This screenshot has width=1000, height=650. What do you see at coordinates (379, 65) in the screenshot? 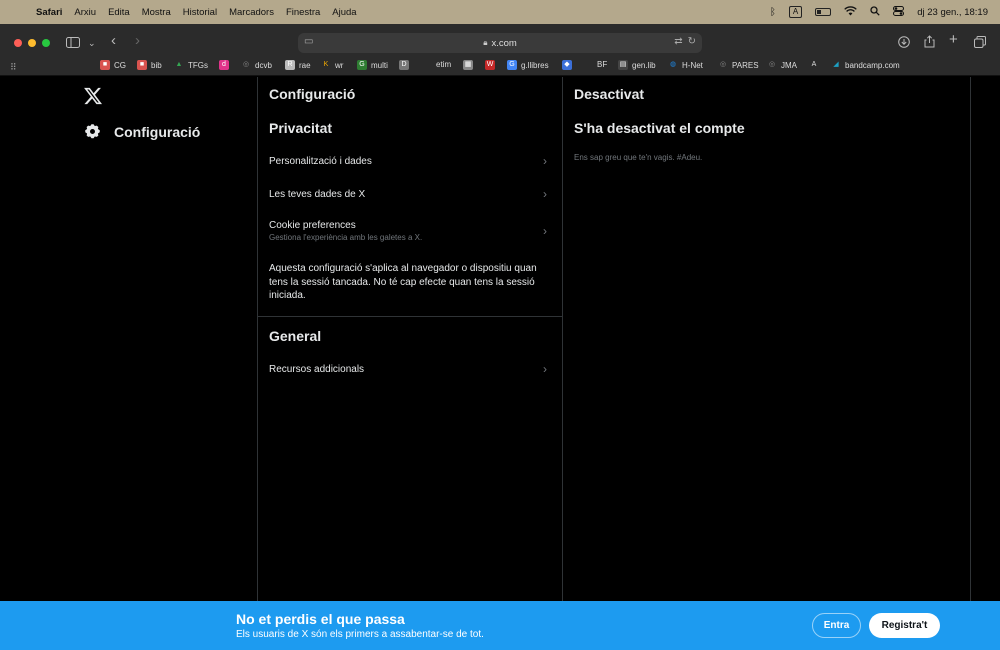
I see `favorite-label: multi` at bounding box center [379, 65].